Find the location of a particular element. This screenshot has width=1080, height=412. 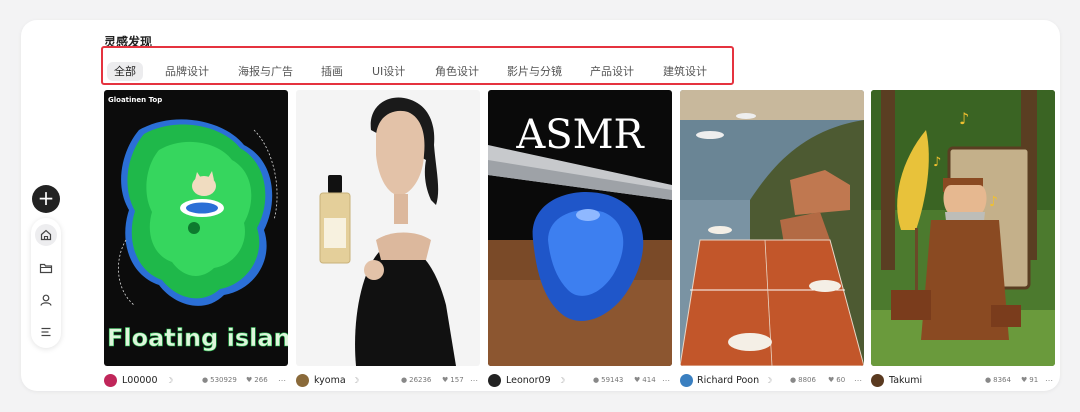

like-count: ♥ 60 is located at coordinates (836, 380).